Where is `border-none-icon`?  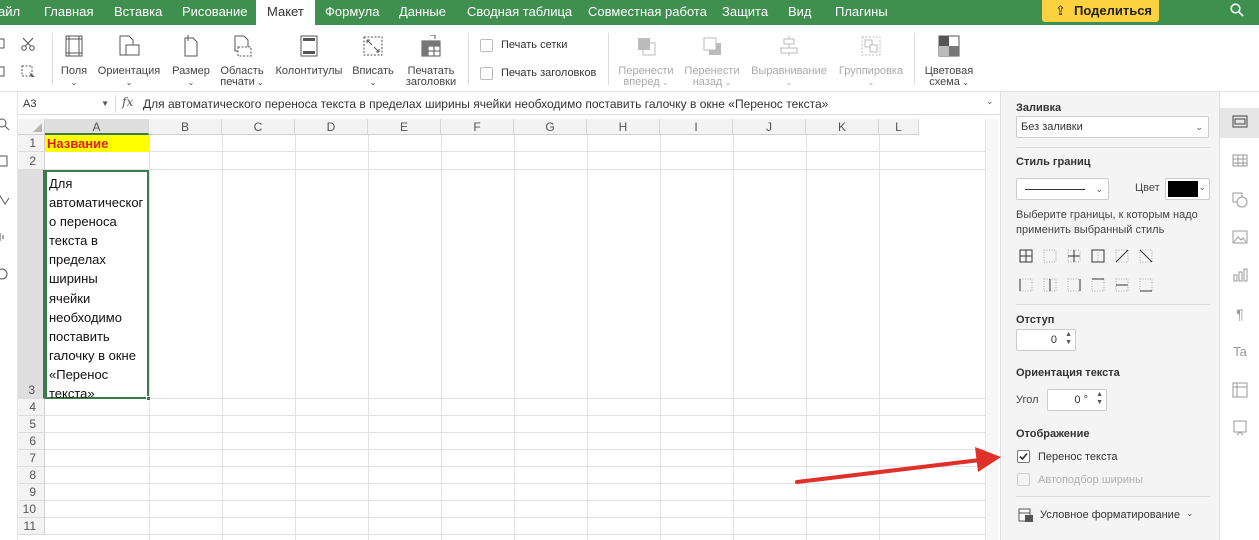
border-none-icon is located at coordinates (1050, 256).